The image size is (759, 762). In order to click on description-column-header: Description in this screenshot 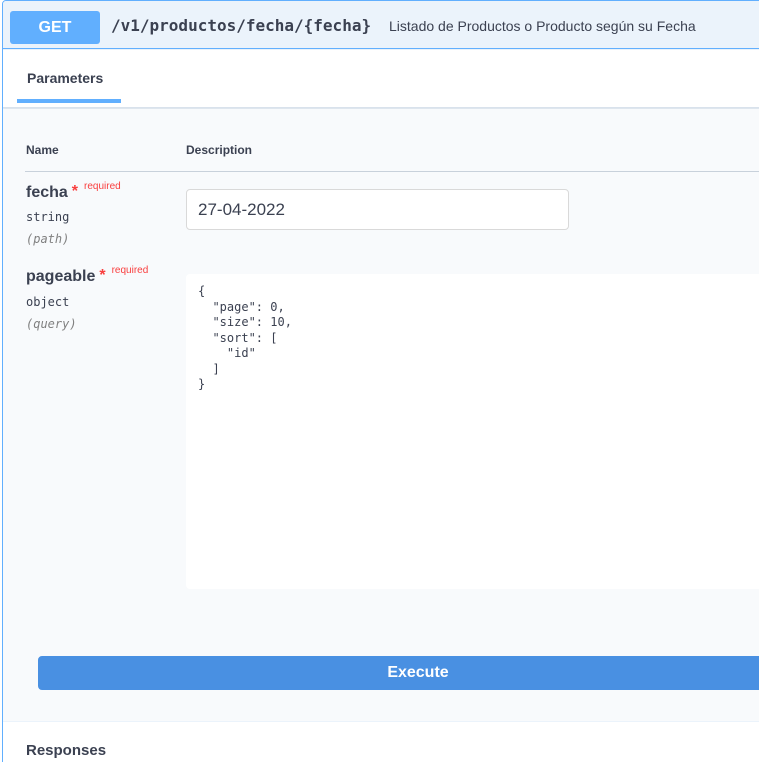, I will do `click(219, 150)`.